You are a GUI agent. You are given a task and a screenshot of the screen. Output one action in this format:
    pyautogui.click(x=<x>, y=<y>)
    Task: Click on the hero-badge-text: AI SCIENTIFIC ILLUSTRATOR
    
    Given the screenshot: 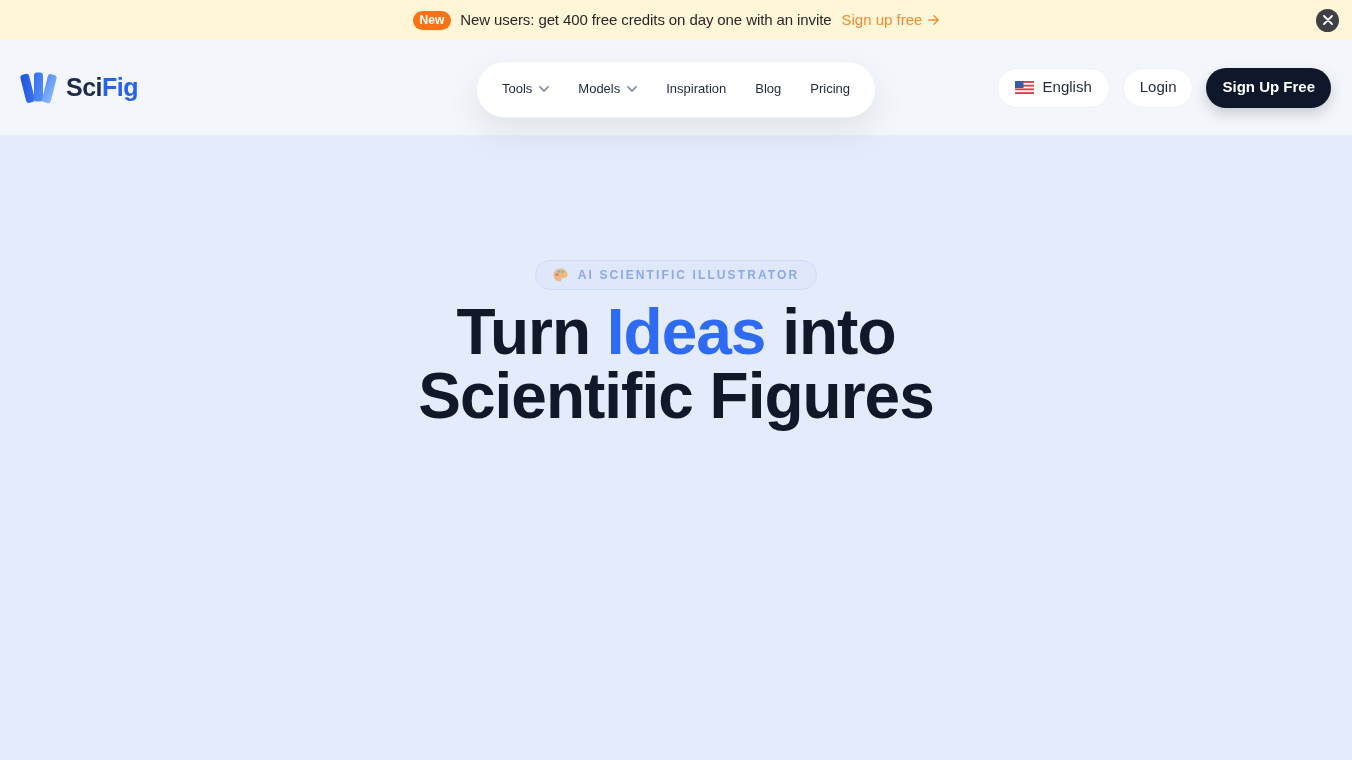 What is the action you would take?
    pyautogui.click(x=688, y=275)
    